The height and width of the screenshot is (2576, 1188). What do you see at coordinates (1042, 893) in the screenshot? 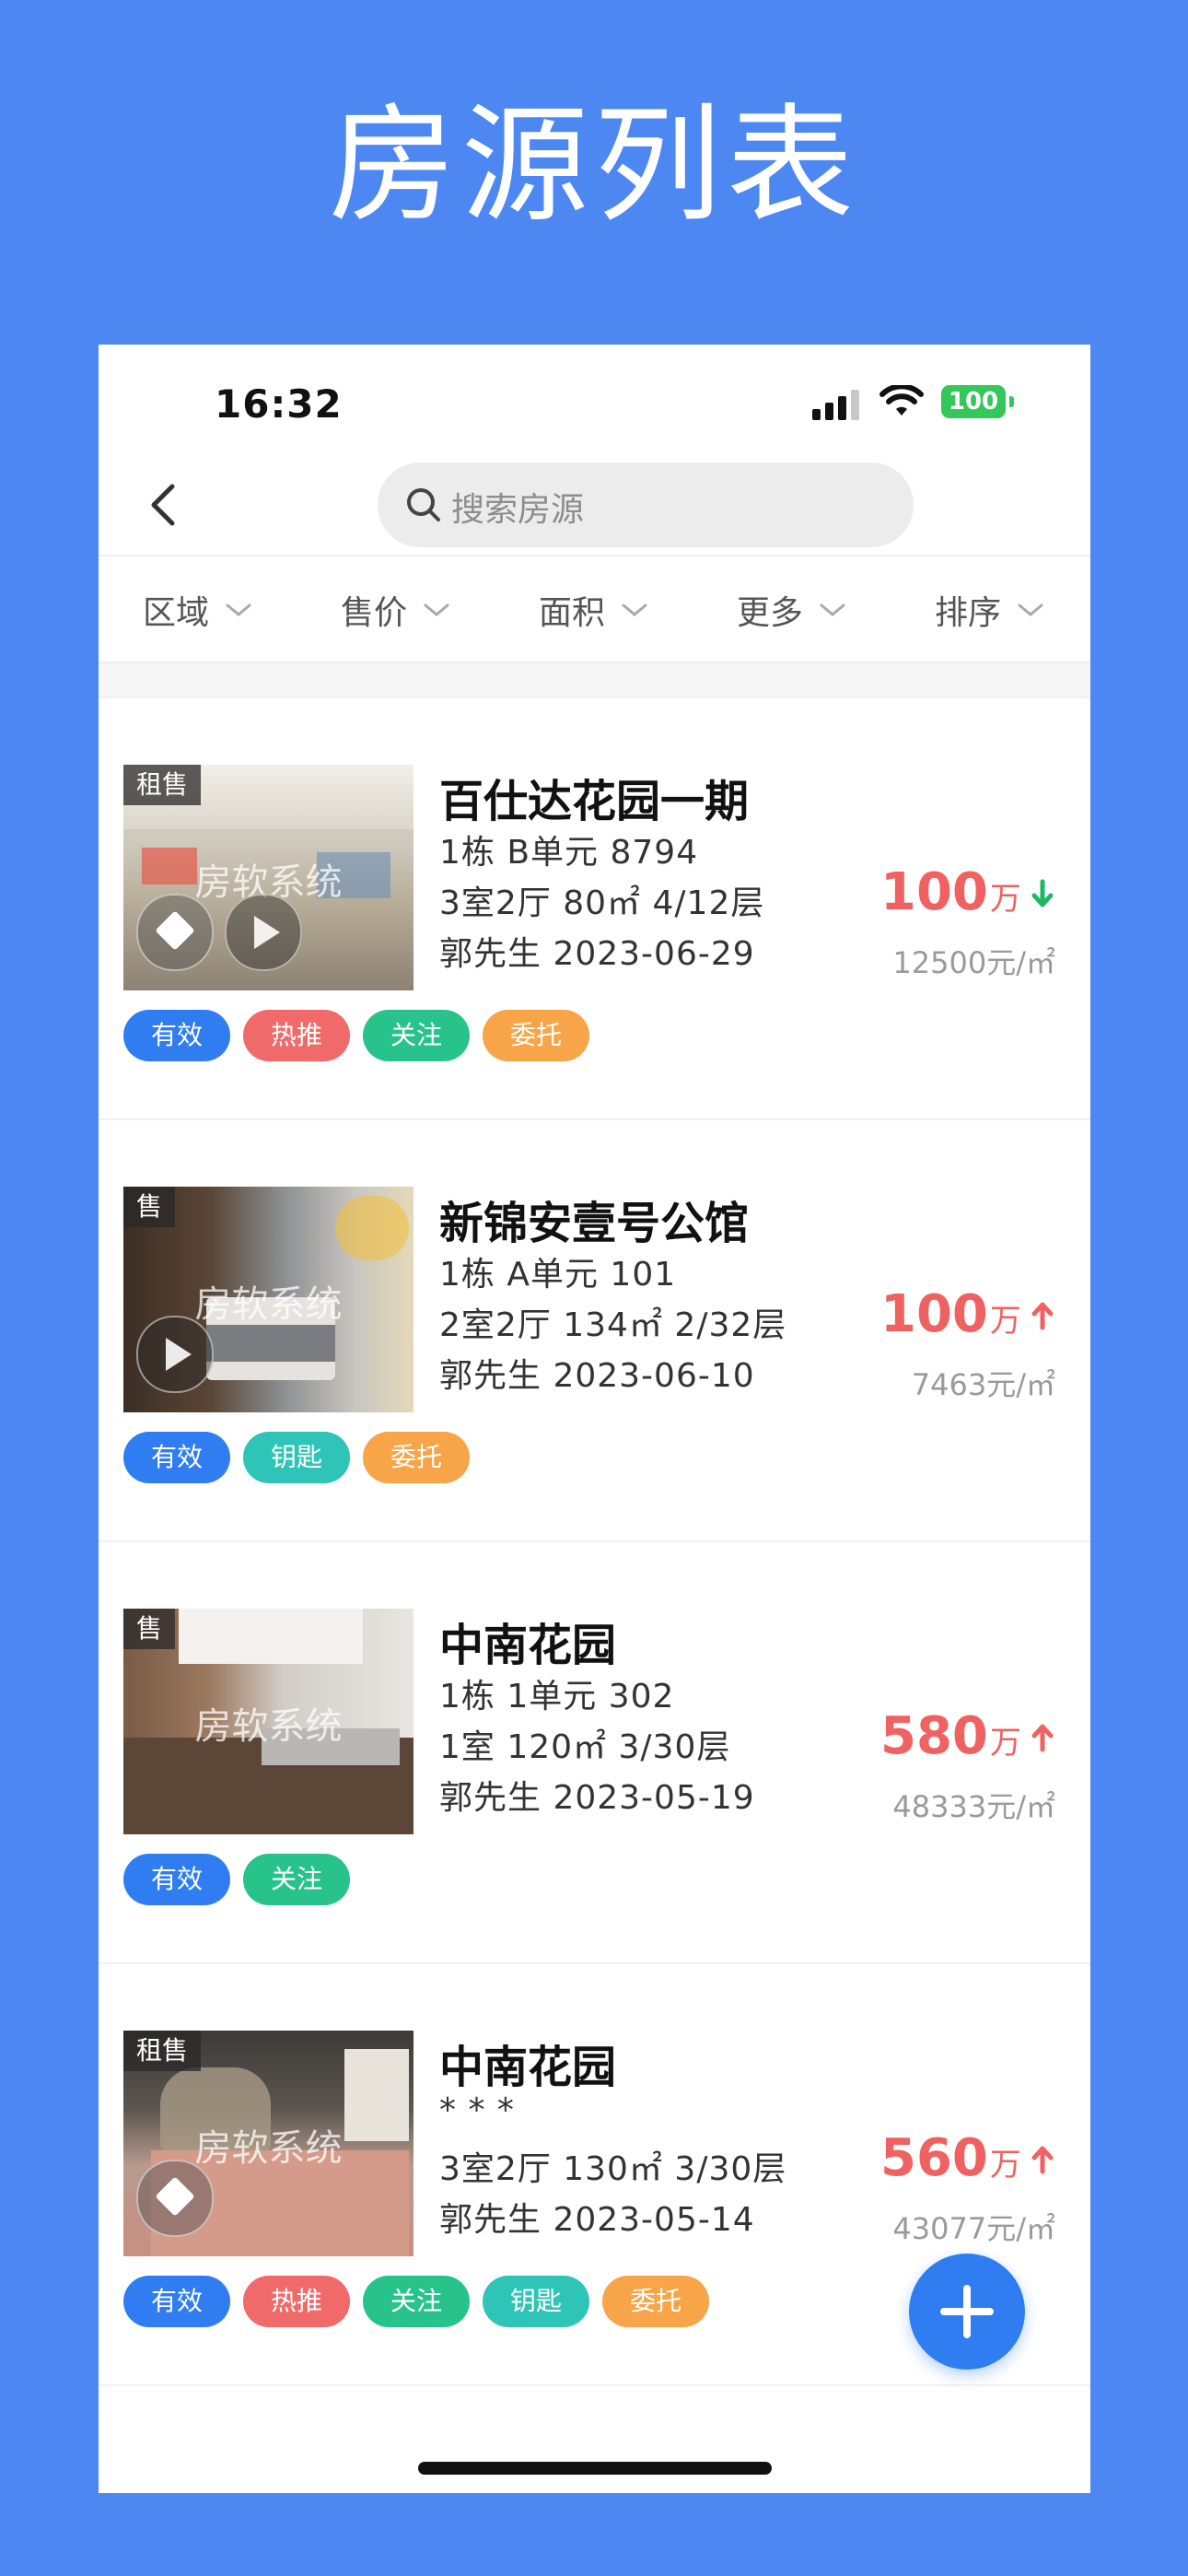
I see `arrow-down-icon` at bounding box center [1042, 893].